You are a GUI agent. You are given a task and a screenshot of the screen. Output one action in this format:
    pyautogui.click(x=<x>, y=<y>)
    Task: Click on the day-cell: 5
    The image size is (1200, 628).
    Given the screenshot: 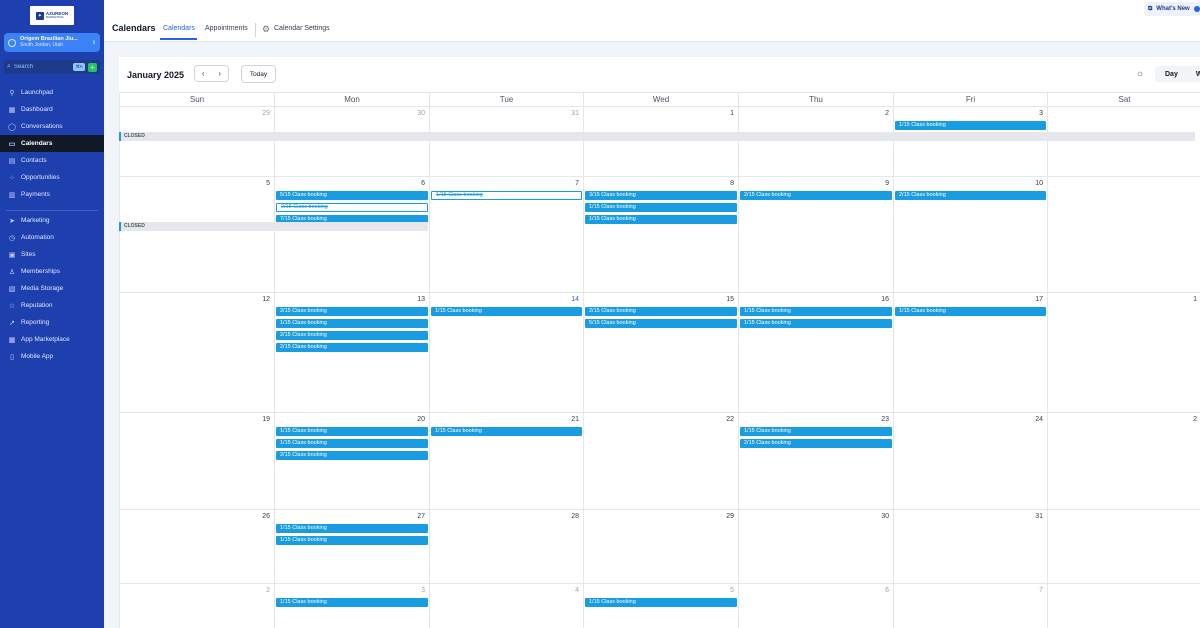 What is the action you would take?
    pyautogui.click(x=196, y=234)
    